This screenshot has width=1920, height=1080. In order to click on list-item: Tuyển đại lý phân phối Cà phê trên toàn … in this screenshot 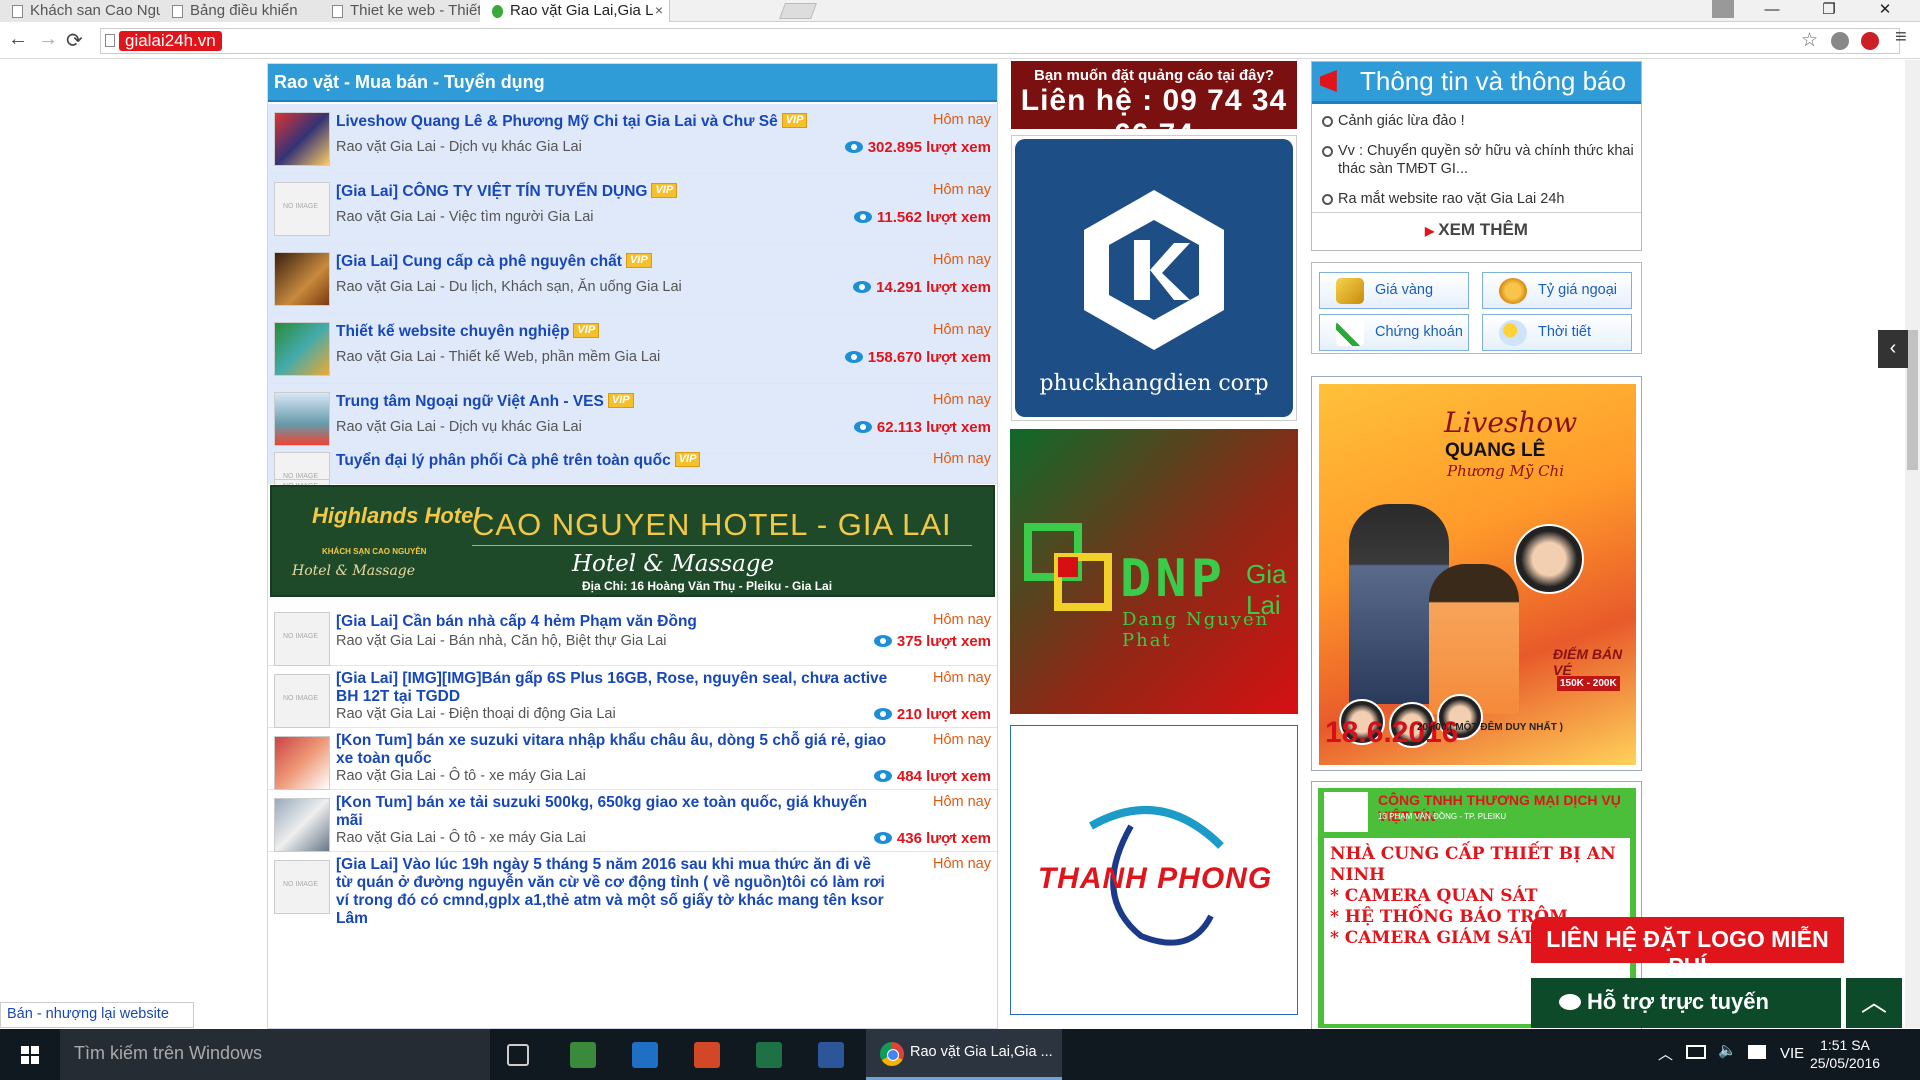, I will do `click(632, 464)`.